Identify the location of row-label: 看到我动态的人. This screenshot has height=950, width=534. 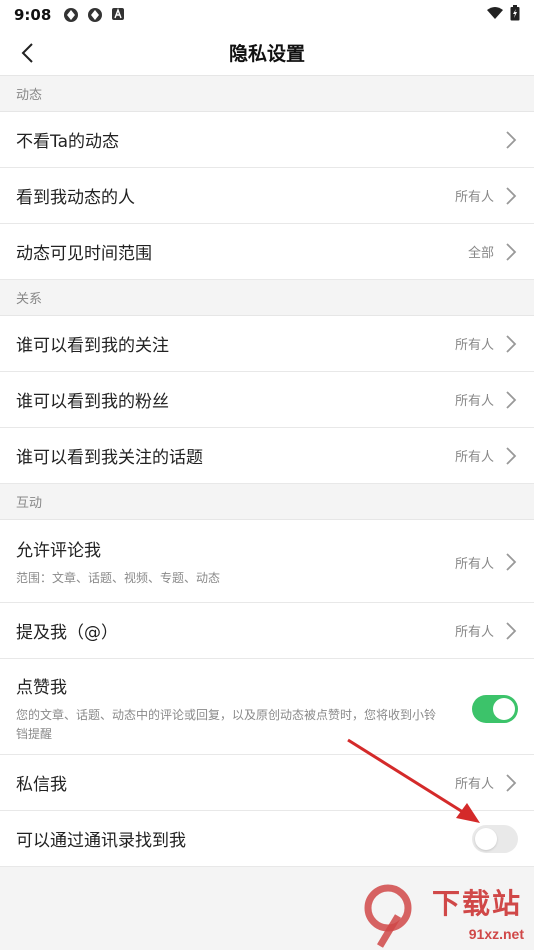
(75, 198).